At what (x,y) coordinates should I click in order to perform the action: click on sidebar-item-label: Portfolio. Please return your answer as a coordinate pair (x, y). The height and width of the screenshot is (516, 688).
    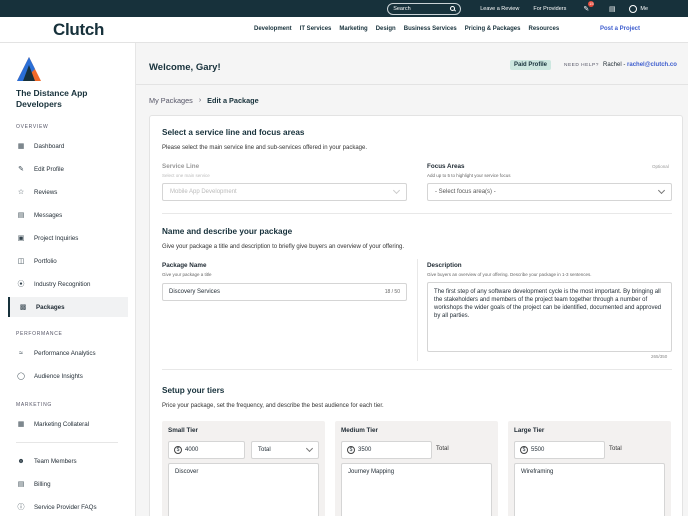
    Looking at the image, I should click on (45, 261).